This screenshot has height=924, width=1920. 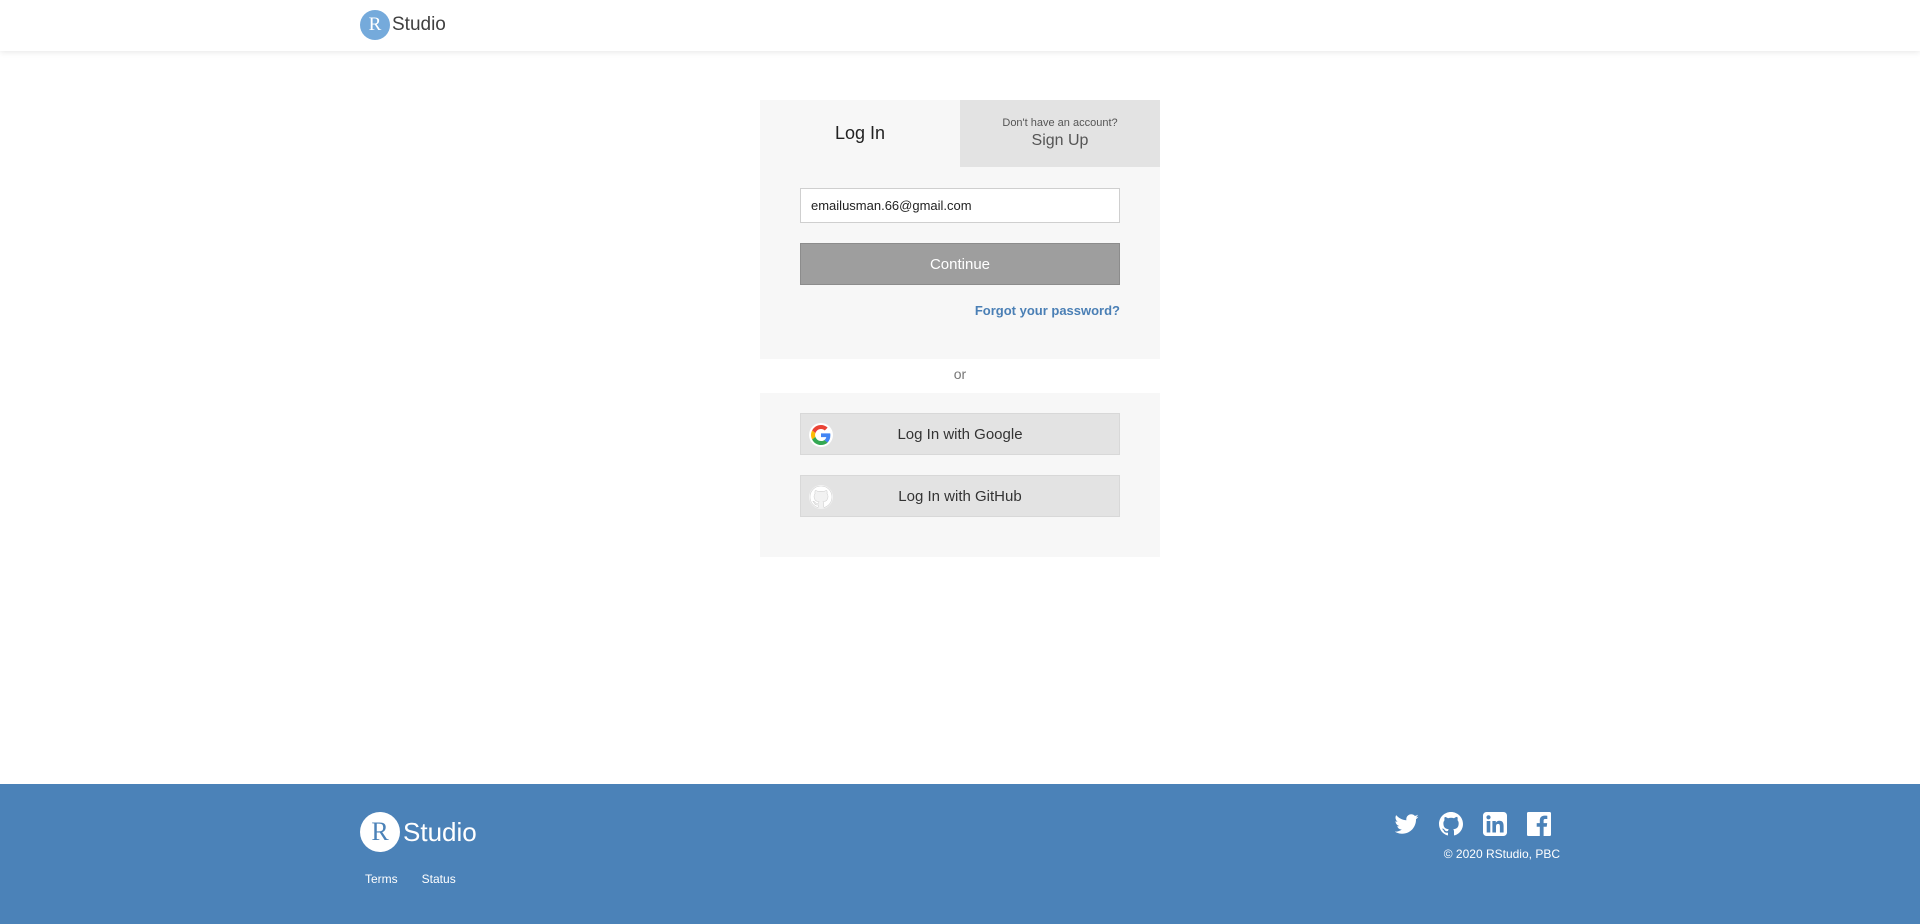 What do you see at coordinates (821, 435) in the screenshot?
I see `google-icon` at bounding box center [821, 435].